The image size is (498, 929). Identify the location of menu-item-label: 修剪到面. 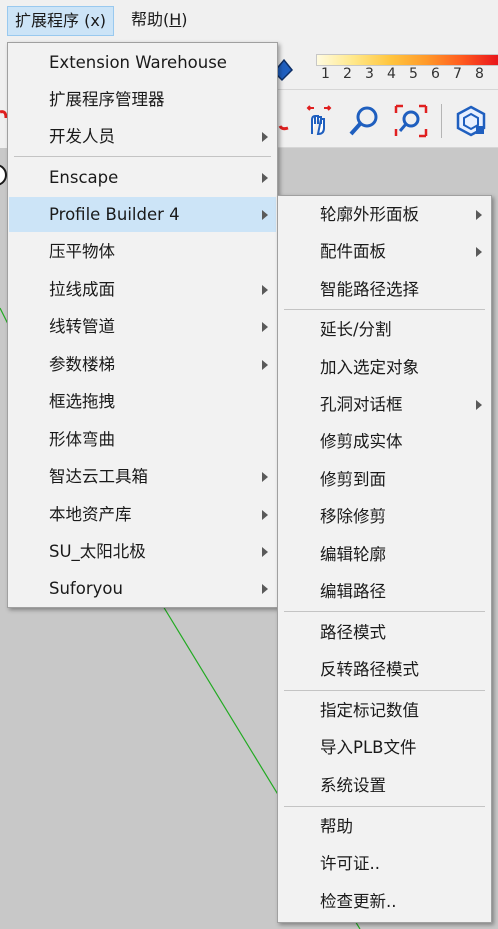
(353, 479).